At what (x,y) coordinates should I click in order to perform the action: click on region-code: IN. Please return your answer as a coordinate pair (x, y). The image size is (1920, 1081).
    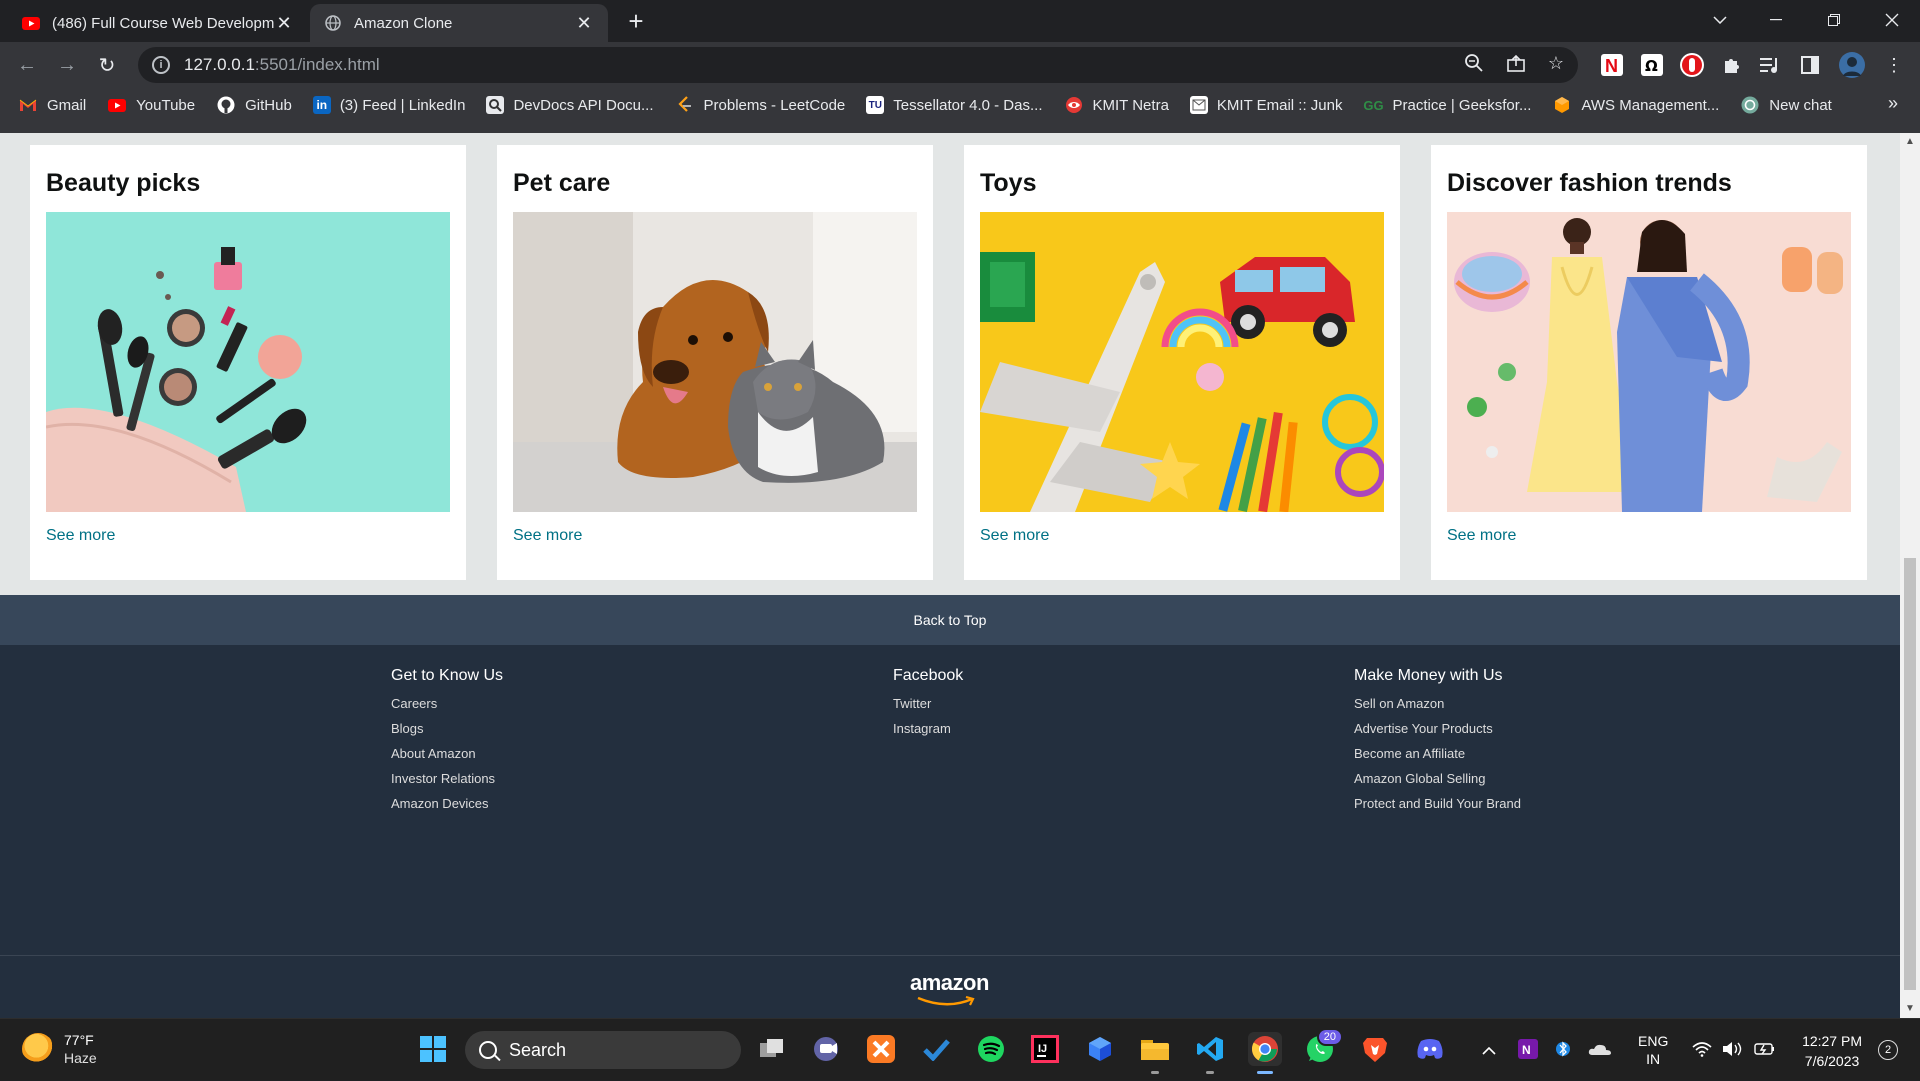
    Looking at the image, I should click on (1653, 1059).